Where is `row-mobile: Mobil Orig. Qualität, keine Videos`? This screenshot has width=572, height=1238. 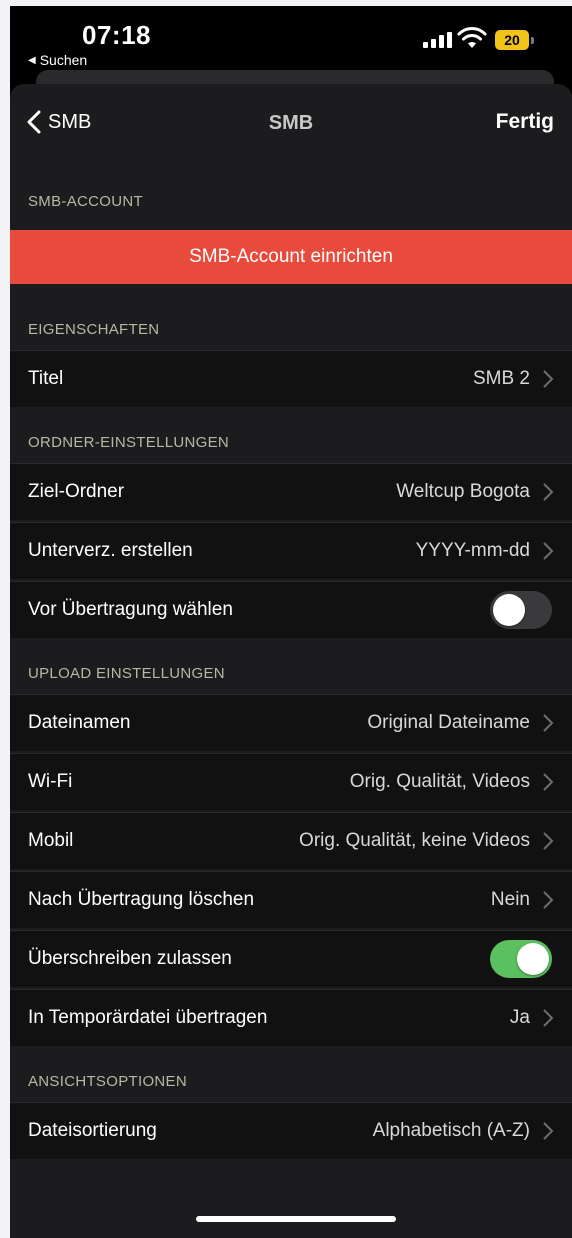
row-mobile: Mobil Orig. Qualität, keine Videos is located at coordinates (291, 840).